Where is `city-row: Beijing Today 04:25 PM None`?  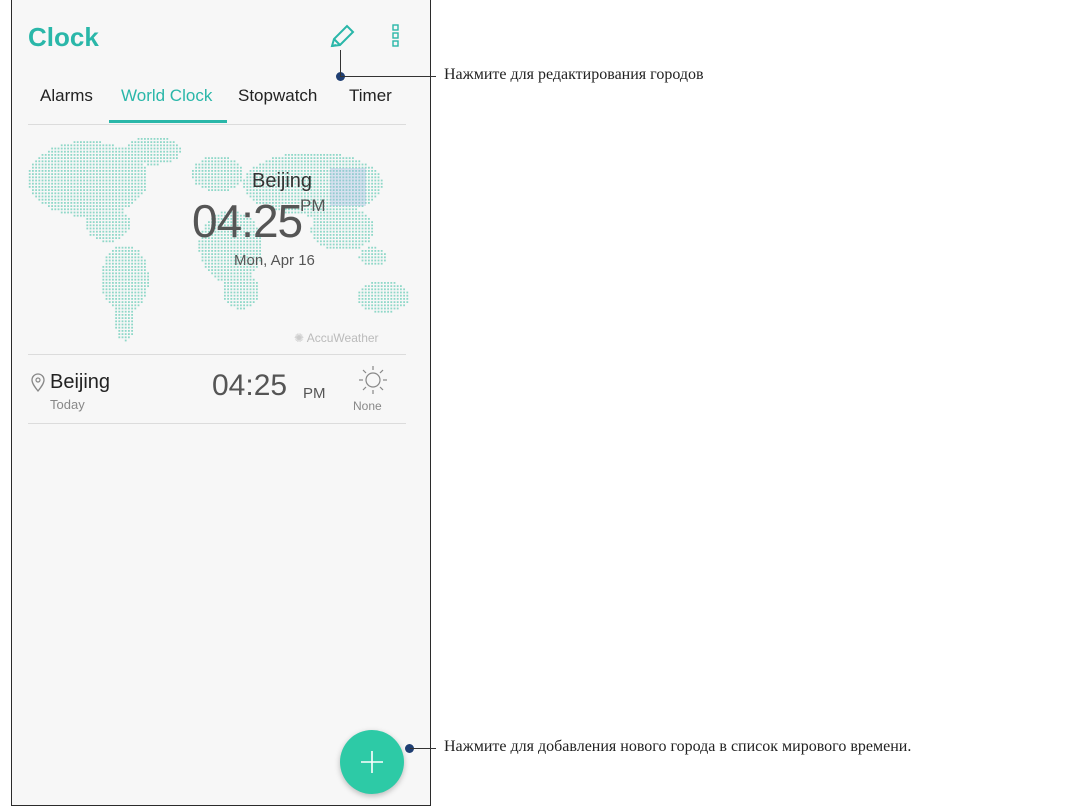 city-row: Beijing Today 04:25 PM None is located at coordinates (217, 389).